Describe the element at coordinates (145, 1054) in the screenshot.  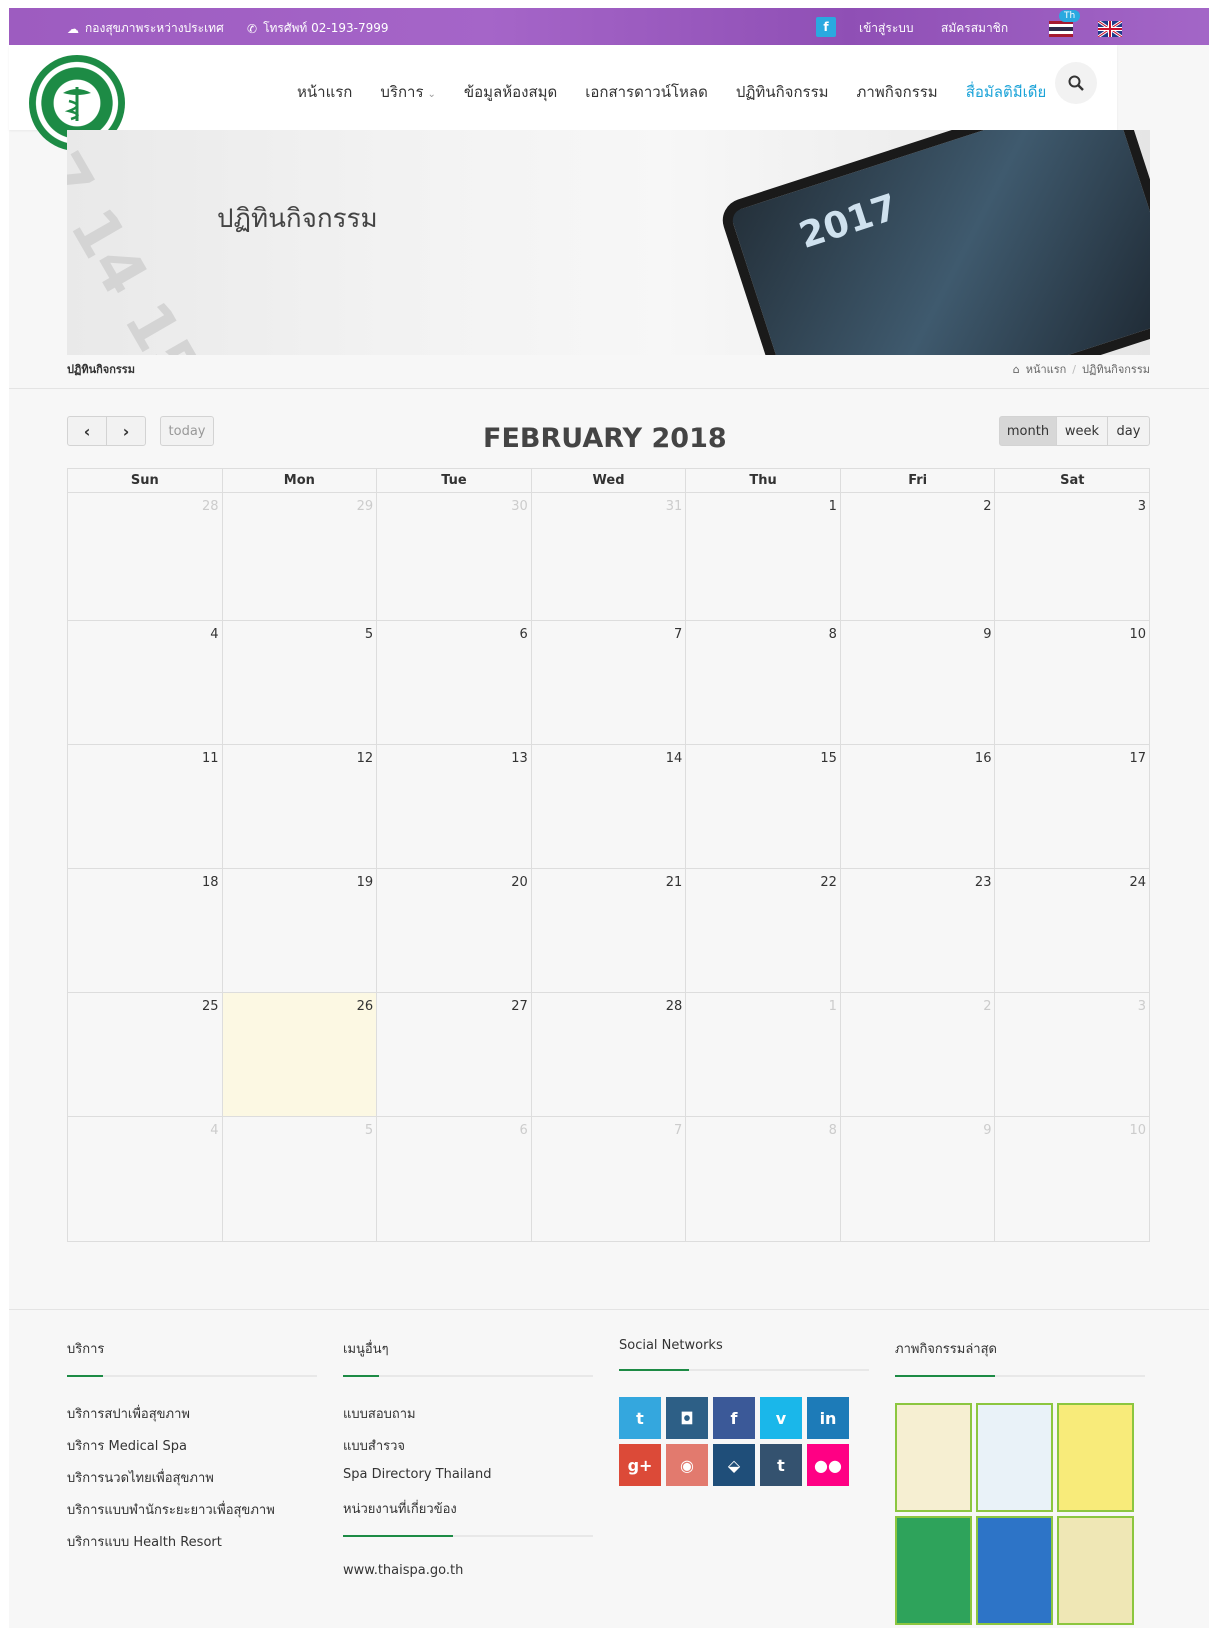
I see `calendar-day: 25` at that location.